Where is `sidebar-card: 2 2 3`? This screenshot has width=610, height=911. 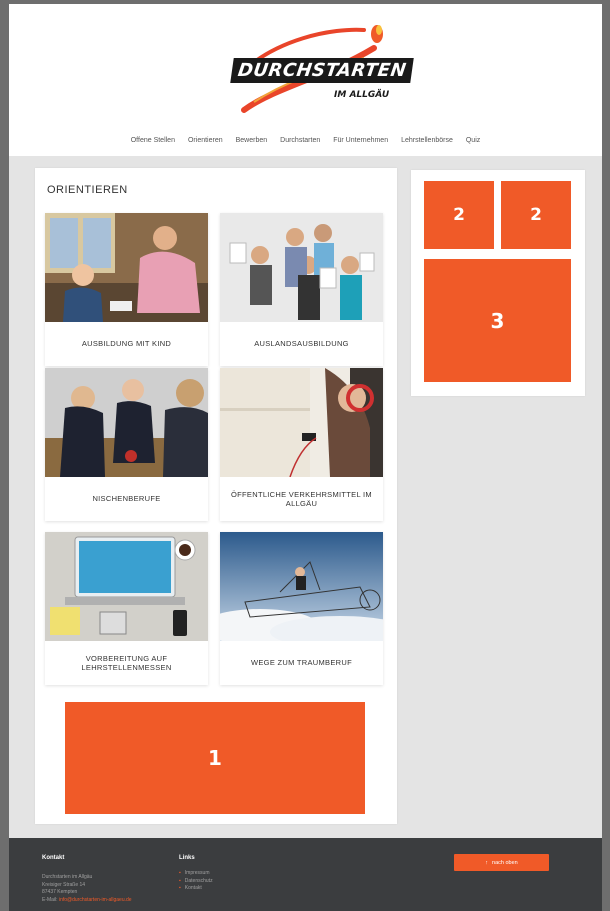
sidebar-card: 2 2 3 is located at coordinates (498, 283).